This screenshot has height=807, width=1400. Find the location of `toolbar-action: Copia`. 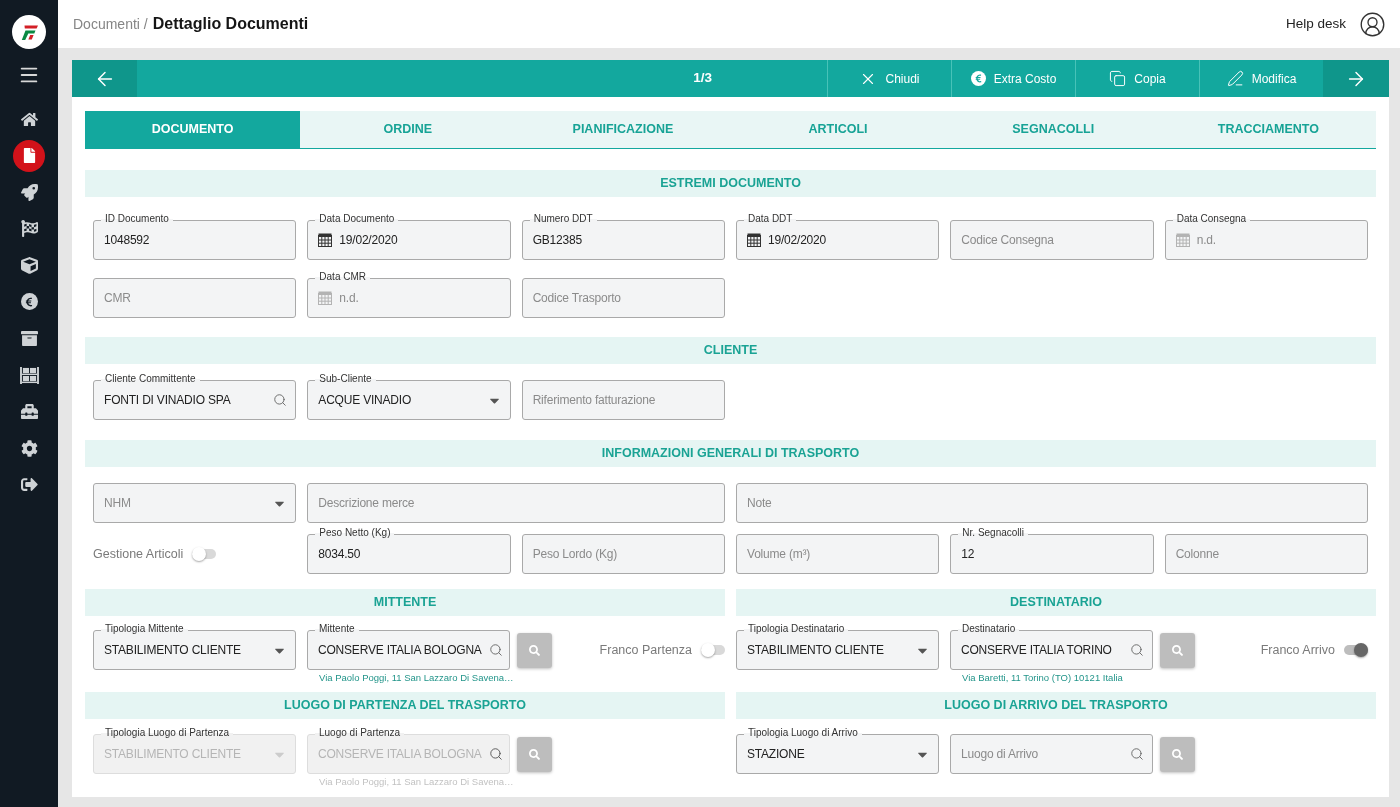

toolbar-action: Copia is located at coordinates (1137, 78).